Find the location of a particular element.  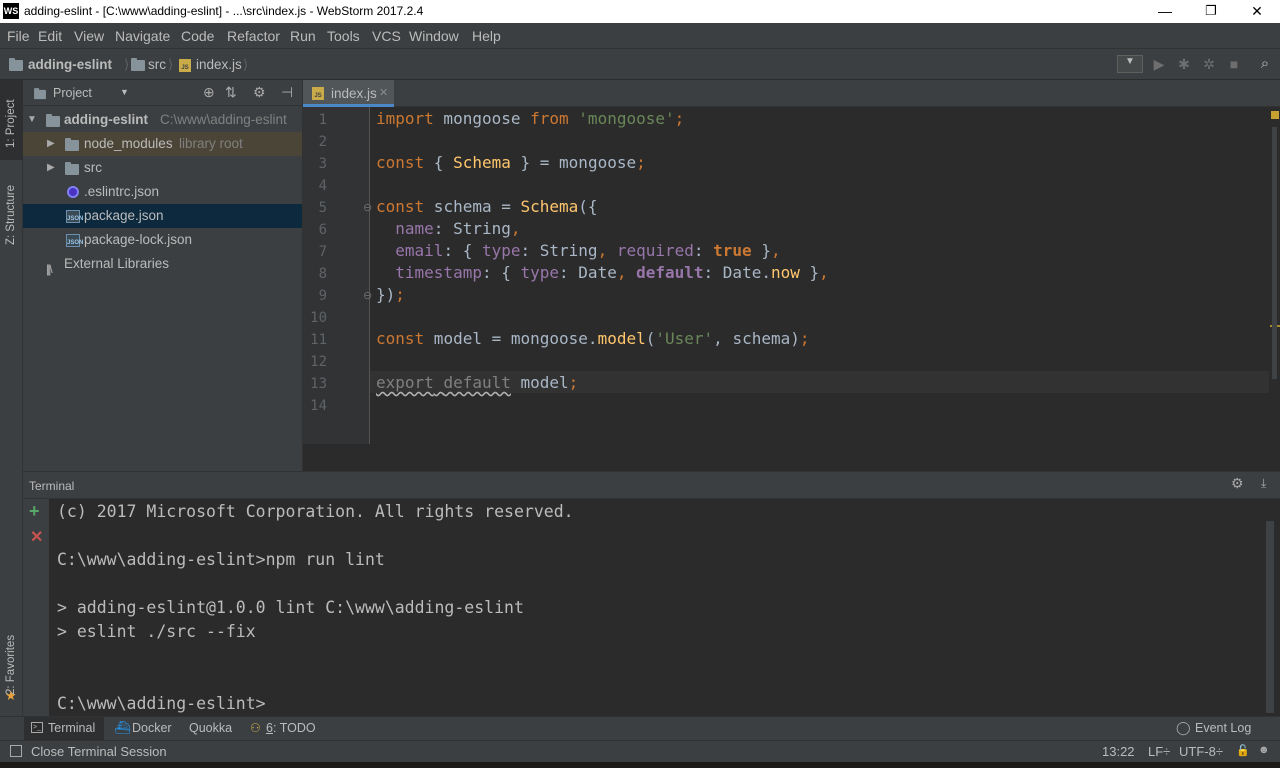

tree-item-external-libraries: |||\ External Libraries is located at coordinates (162, 264).